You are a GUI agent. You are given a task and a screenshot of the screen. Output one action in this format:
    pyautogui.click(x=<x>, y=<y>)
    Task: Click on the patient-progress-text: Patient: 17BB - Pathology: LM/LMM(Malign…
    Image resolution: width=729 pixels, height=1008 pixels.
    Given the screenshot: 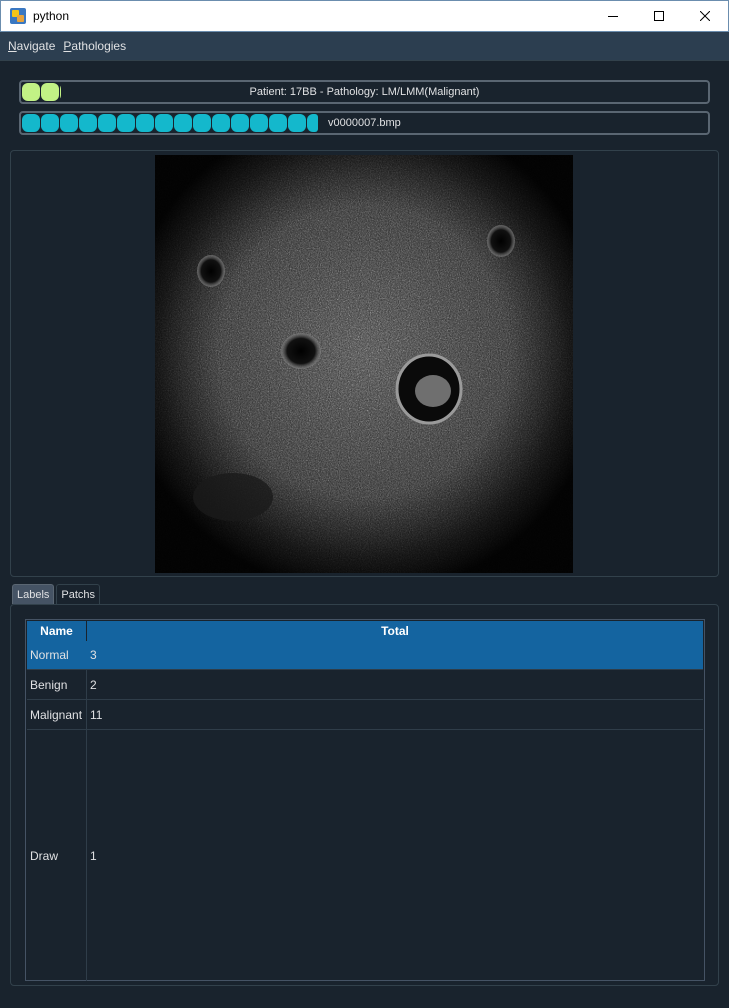 What is the action you would take?
    pyautogui.click(x=364, y=92)
    